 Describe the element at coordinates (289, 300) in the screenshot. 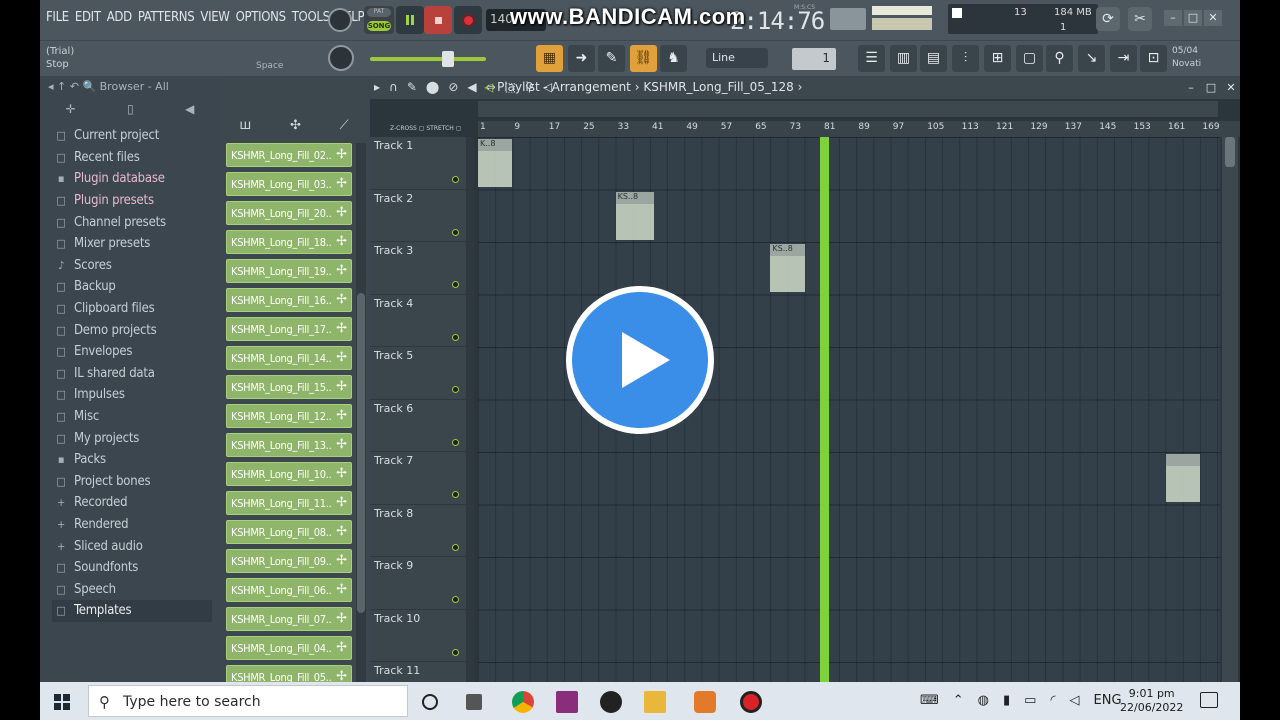

I see `channel-item: KSHMR_Long_Fill_16... ✢` at that location.